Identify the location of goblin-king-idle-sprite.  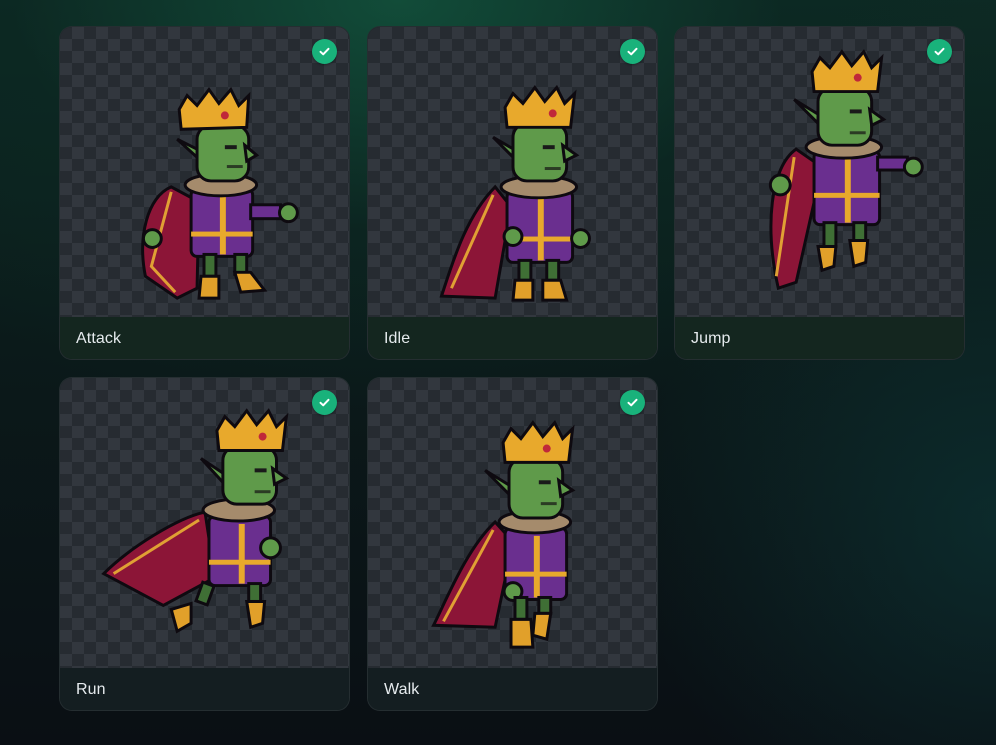
(515, 193).